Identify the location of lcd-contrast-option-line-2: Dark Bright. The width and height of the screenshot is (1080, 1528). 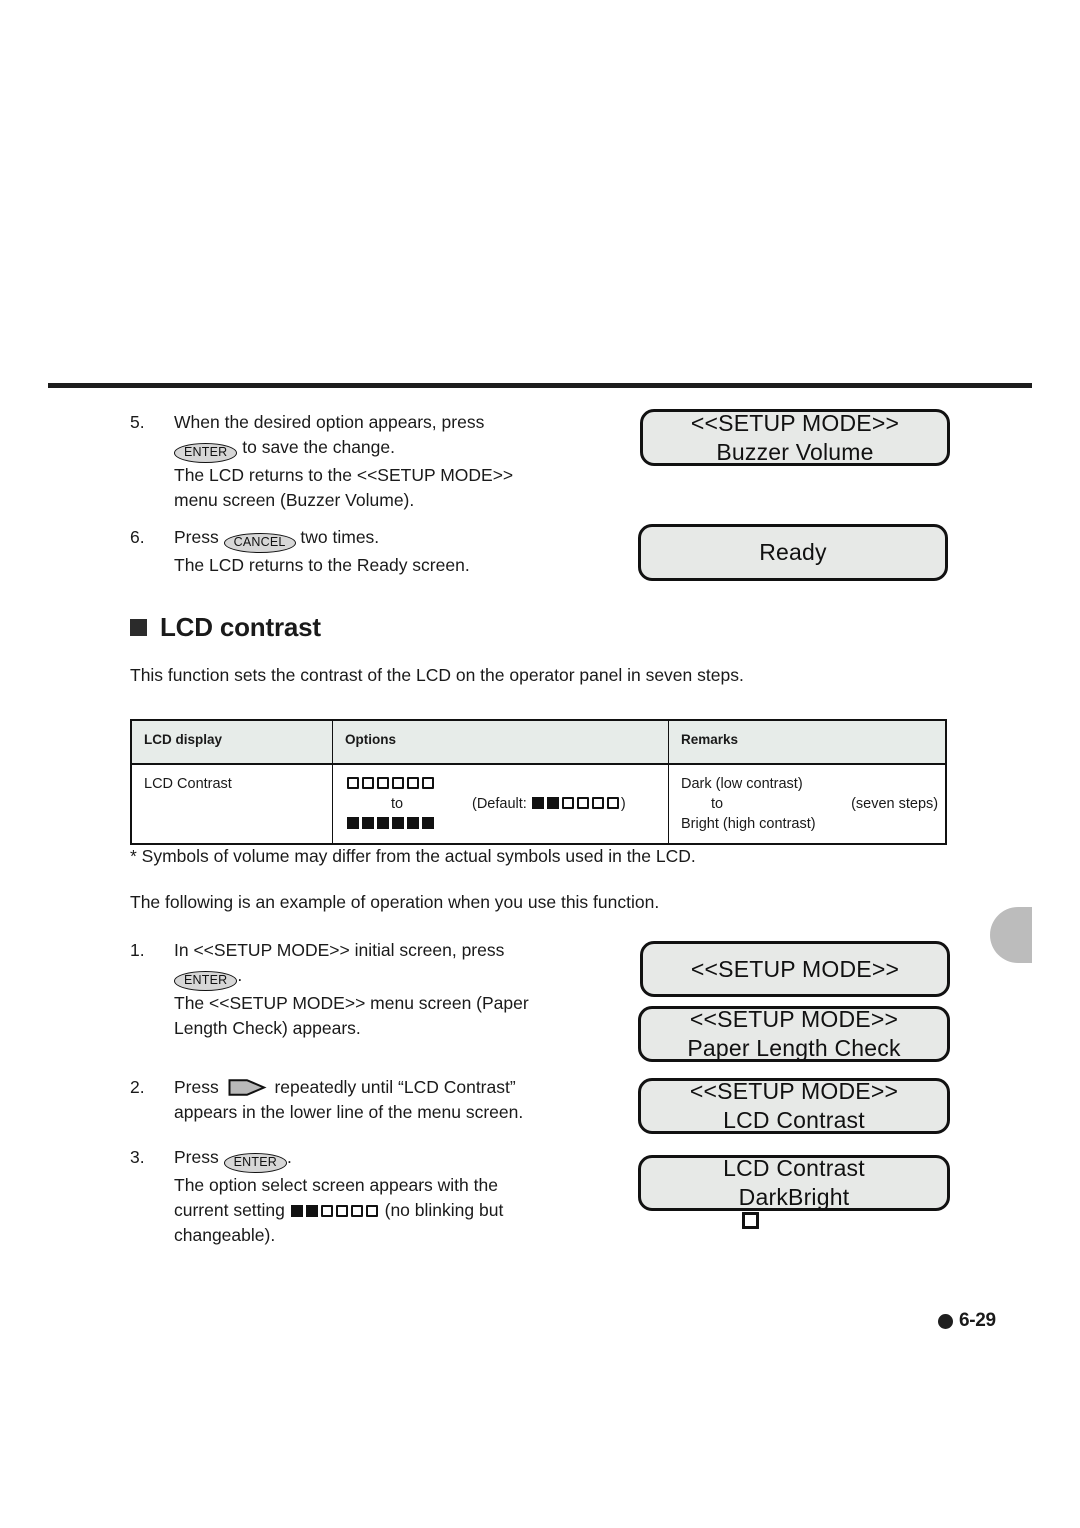
(794, 1206).